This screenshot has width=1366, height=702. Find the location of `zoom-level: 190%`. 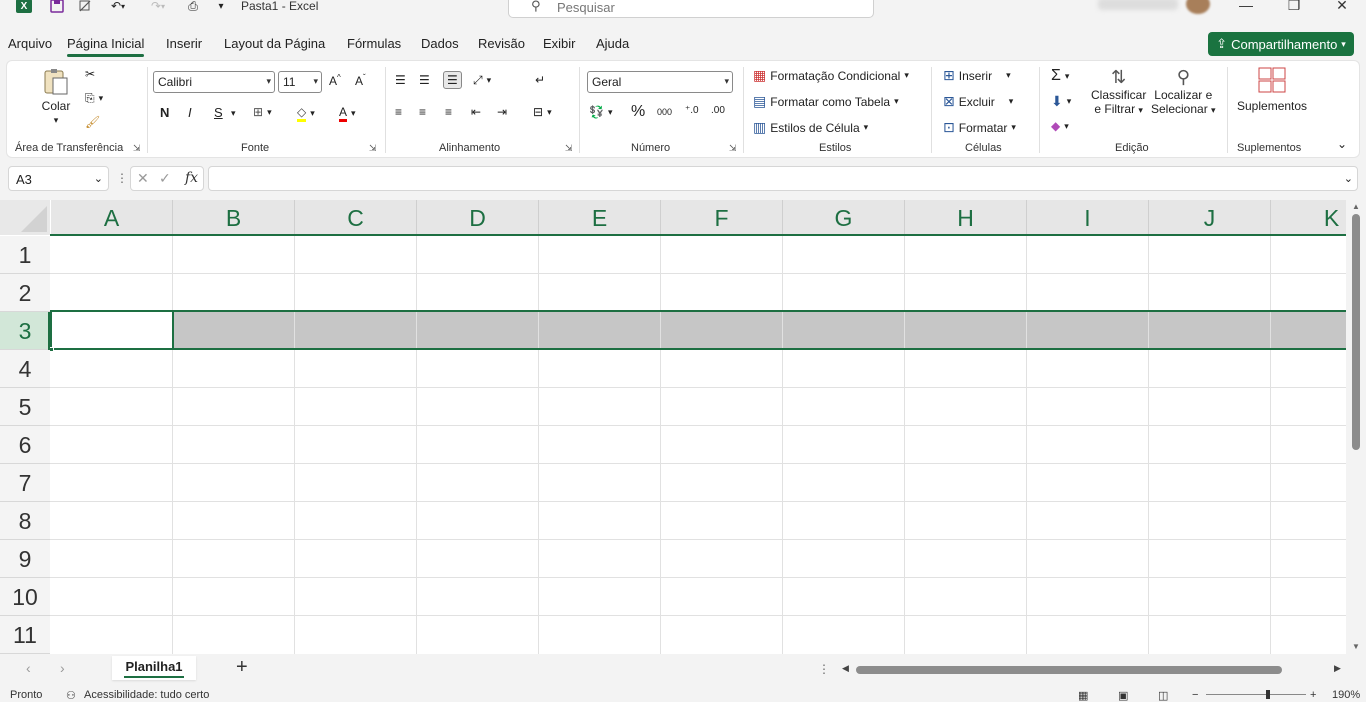

zoom-level: 190% is located at coordinates (1346, 695).